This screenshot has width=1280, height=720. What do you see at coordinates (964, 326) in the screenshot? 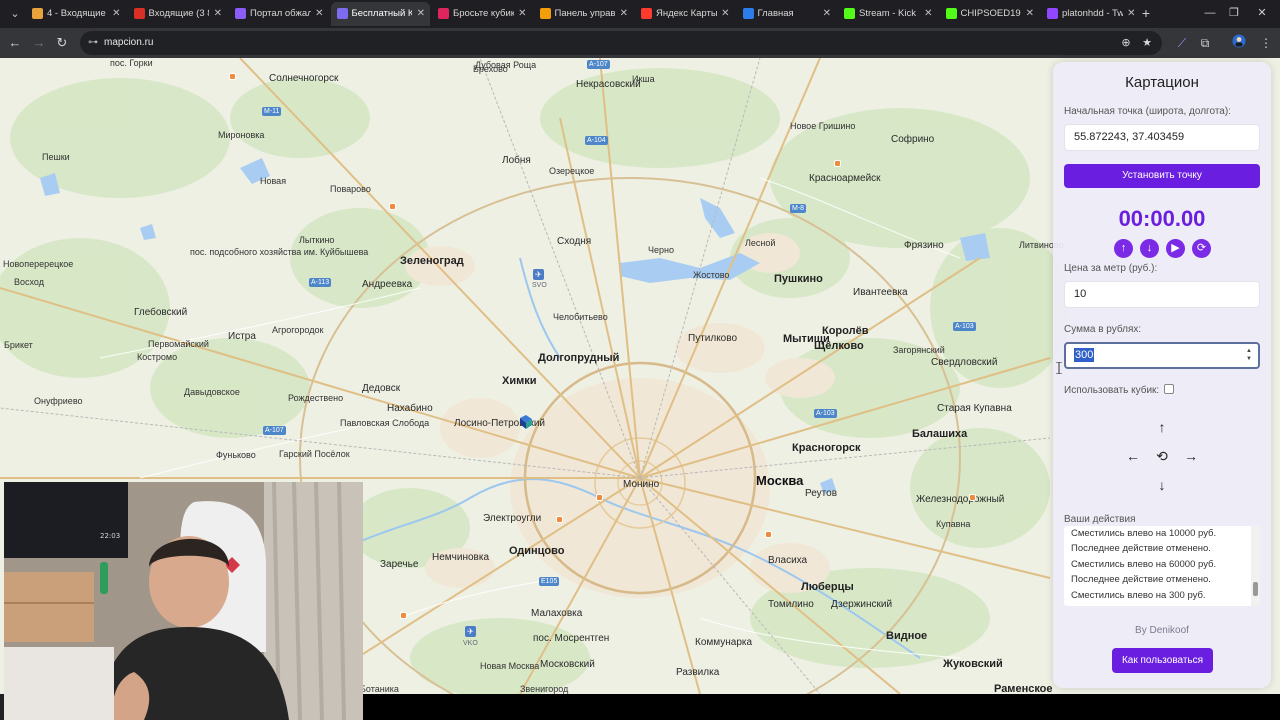
I see `road-shield-a103-east: A-103` at bounding box center [964, 326].